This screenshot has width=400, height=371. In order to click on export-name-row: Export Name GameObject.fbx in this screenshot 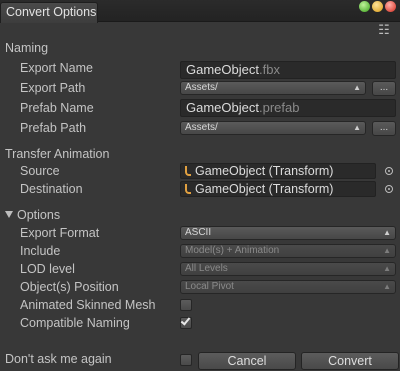, I will do `click(200, 69)`.